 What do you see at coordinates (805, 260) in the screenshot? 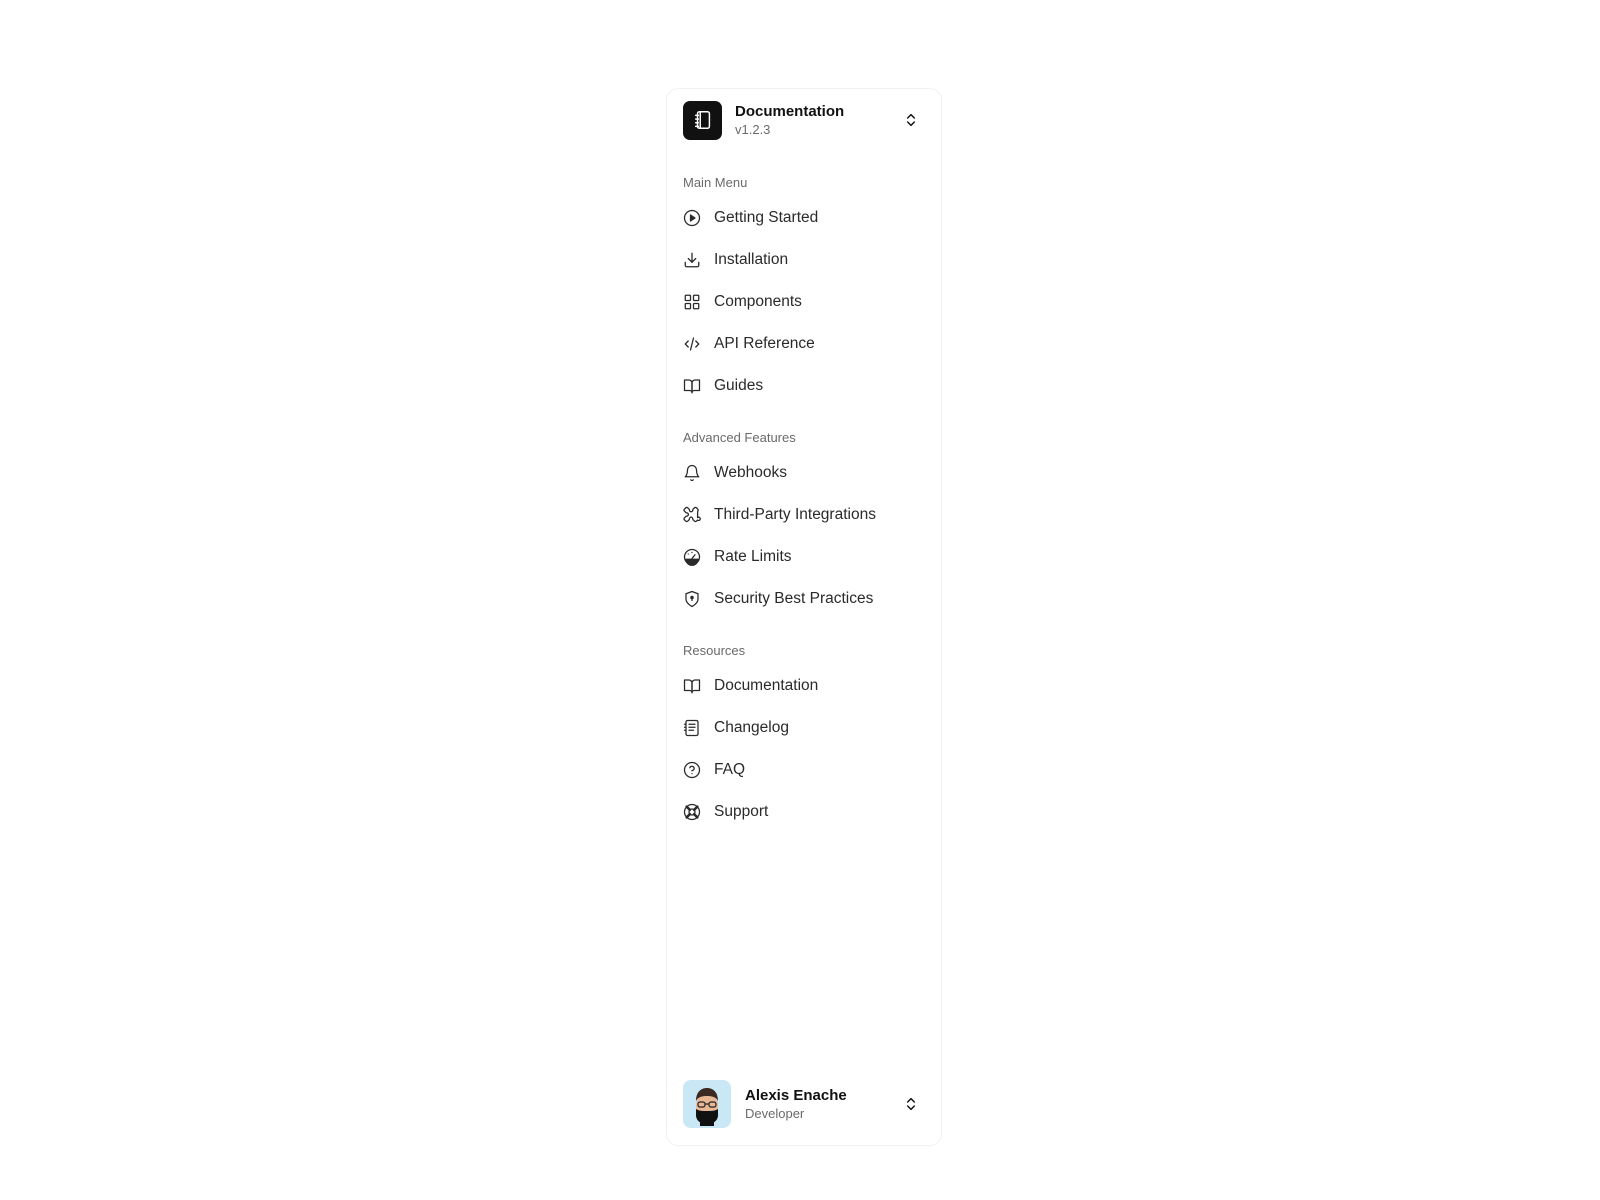
I see `nav-item-installation: Installation` at bounding box center [805, 260].